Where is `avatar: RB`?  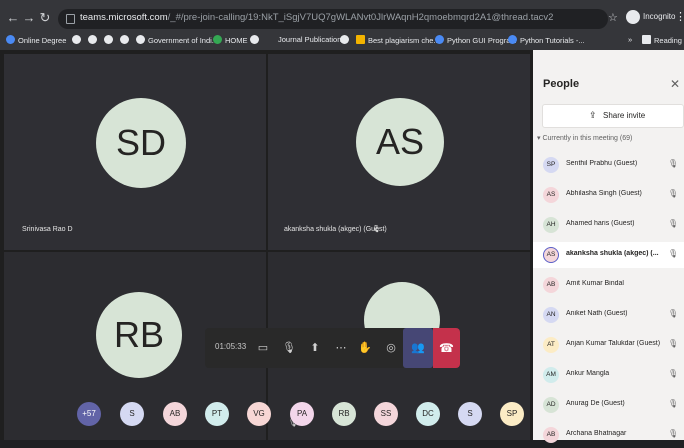
avatar: RB is located at coordinates (344, 414).